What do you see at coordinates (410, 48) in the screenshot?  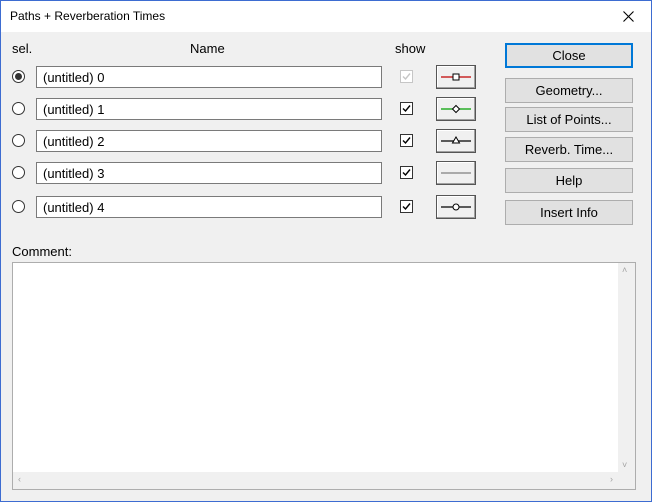 I see `show-column-header: show` at bounding box center [410, 48].